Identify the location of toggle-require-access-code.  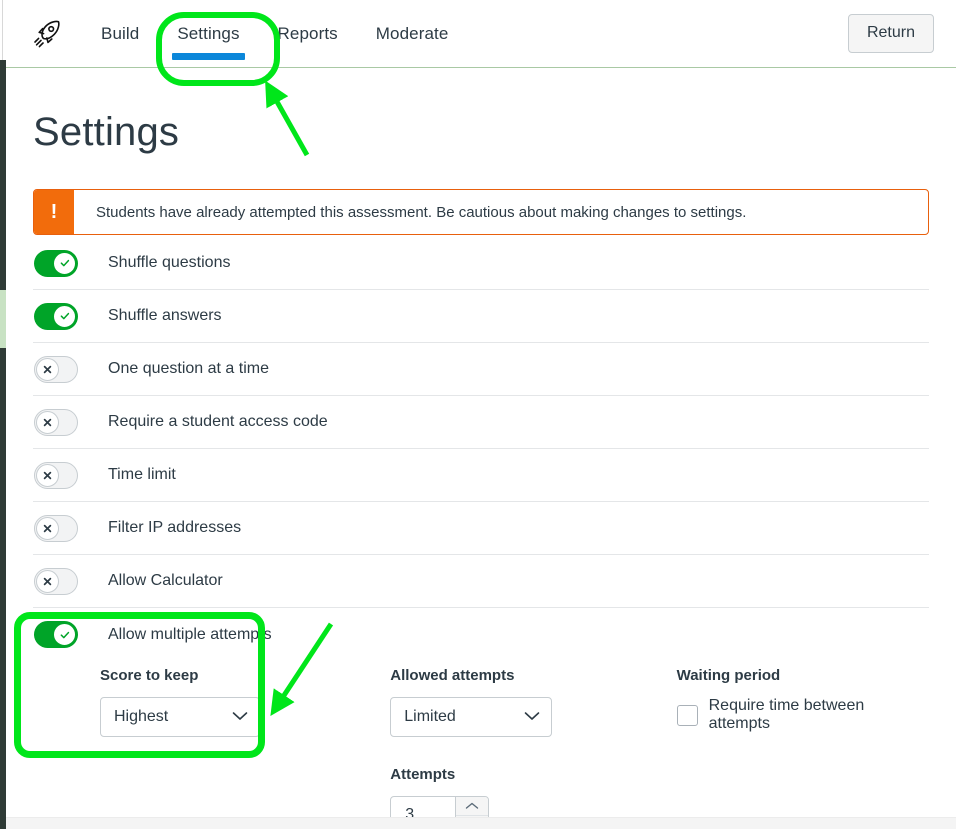
(56, 422).